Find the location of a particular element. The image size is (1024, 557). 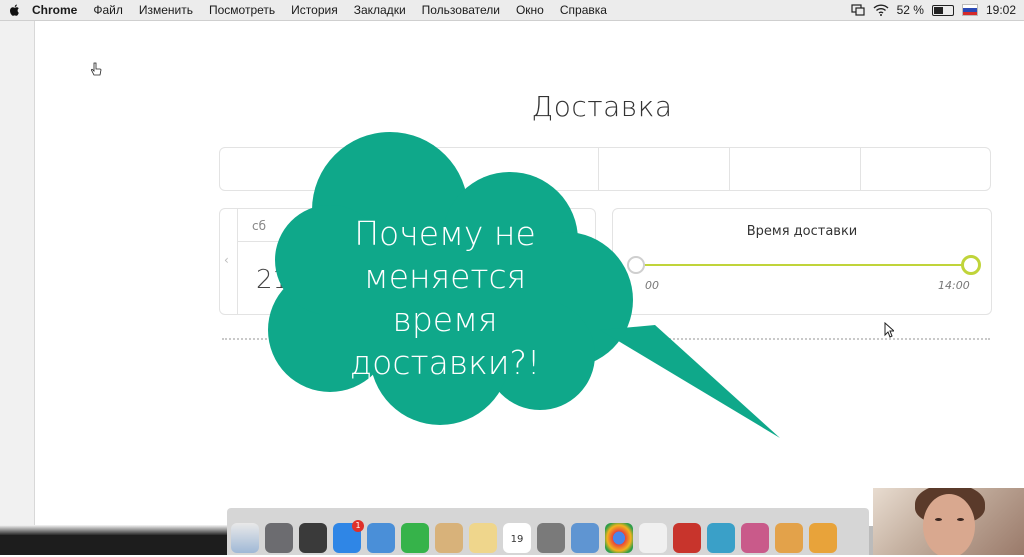

address-fields-row is located at coordinates (605, 169).